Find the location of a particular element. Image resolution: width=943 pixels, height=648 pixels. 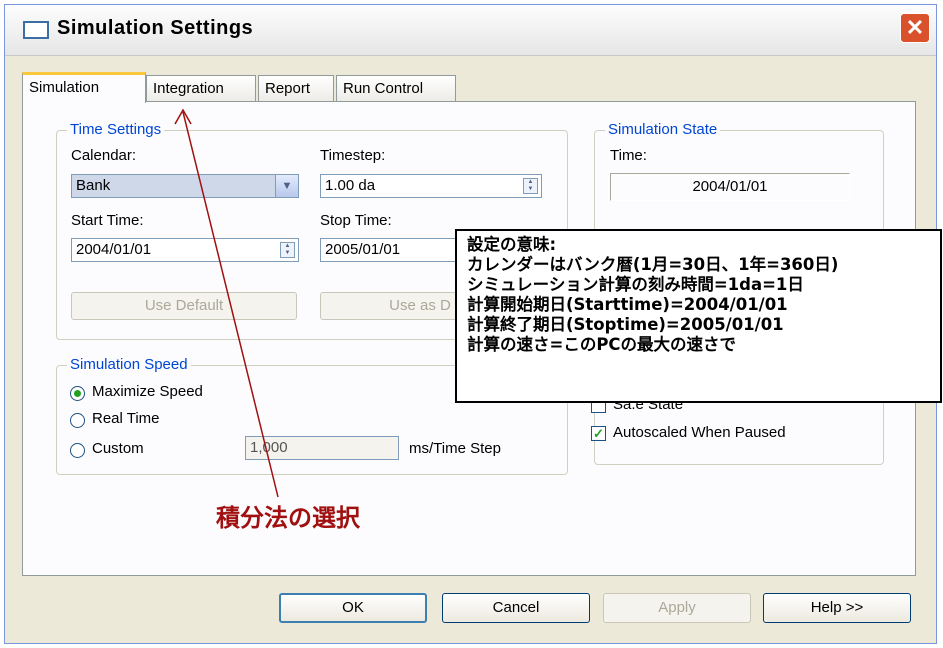

simulation-state-title: Simulation State is located at coordinates (663, 129).